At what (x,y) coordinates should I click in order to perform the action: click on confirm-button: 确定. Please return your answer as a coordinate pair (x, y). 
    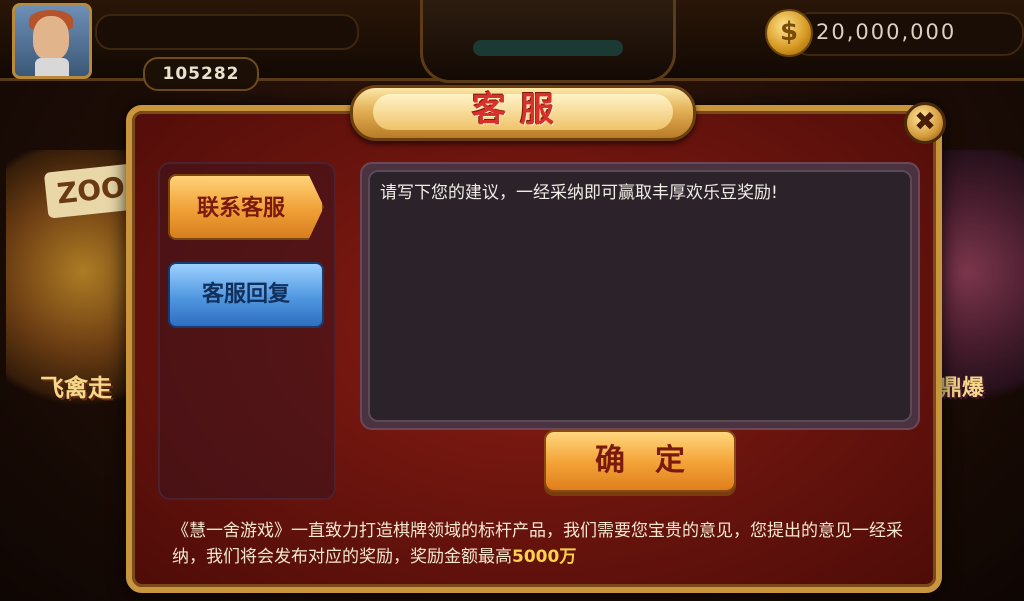
    Looking at the image, I should click on (640, 461).